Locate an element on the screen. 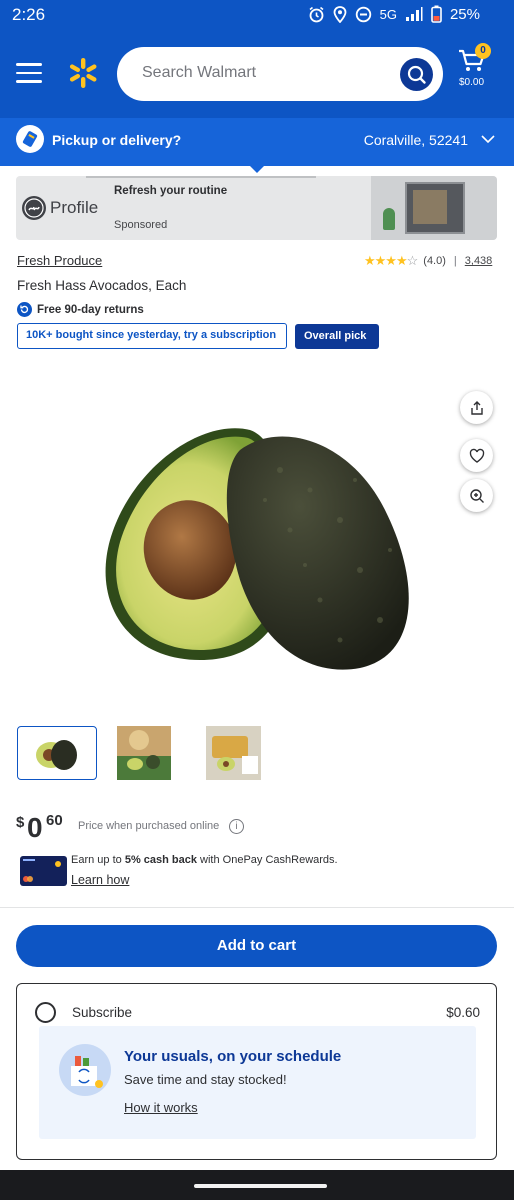  search-icon is located at coordinates (416, 74).